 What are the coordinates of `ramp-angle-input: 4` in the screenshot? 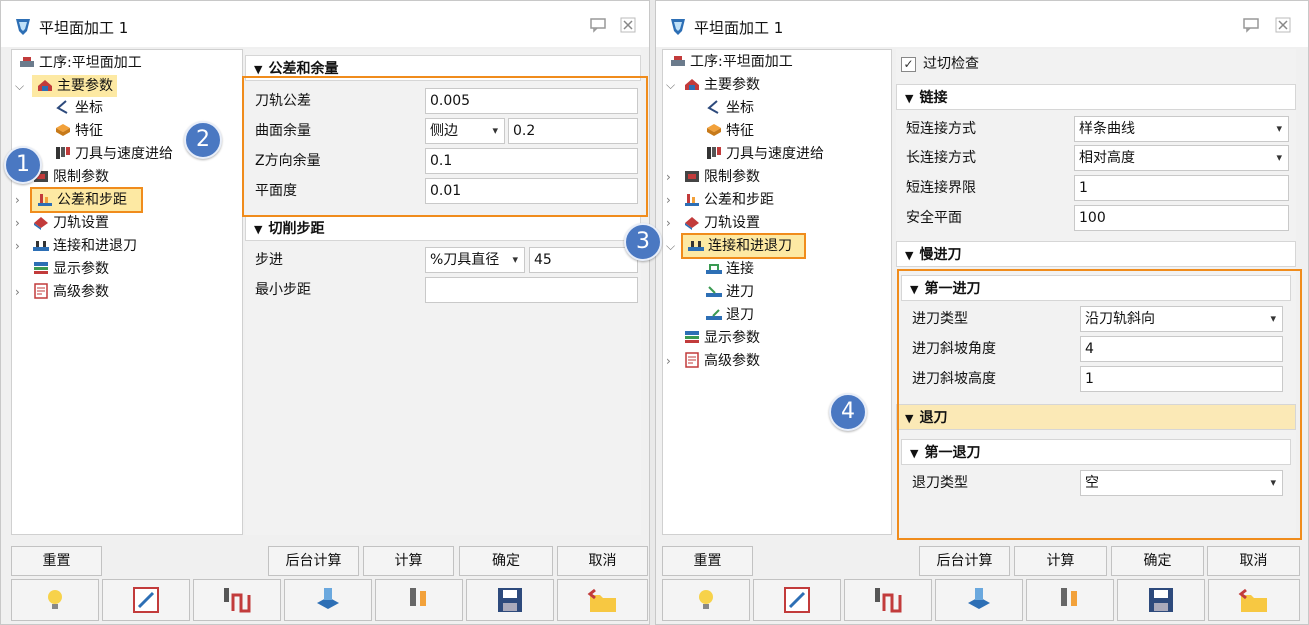 It's located at (1181, 349).